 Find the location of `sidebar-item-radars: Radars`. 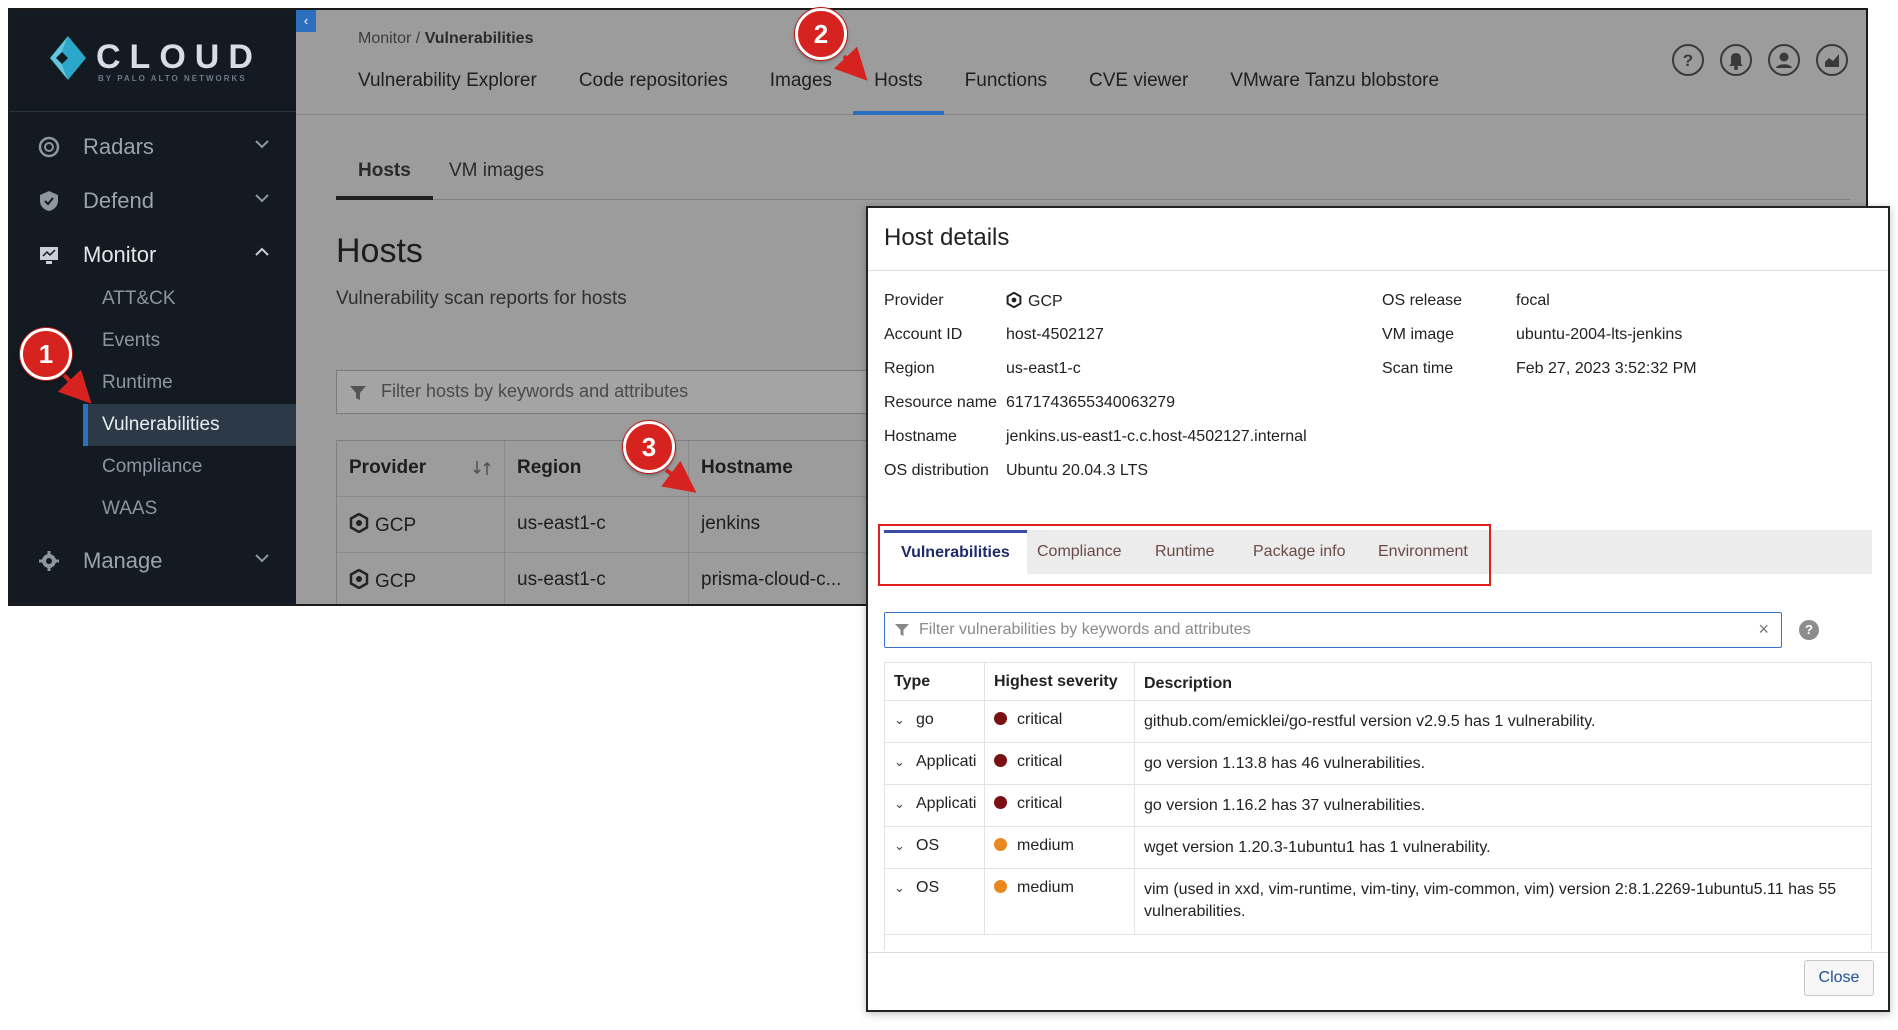

sidebar-item-radars: Radars is located at coordinates (153, 148).